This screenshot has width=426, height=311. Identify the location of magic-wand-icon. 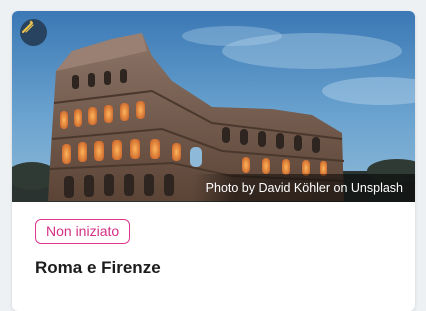
(33, 32).